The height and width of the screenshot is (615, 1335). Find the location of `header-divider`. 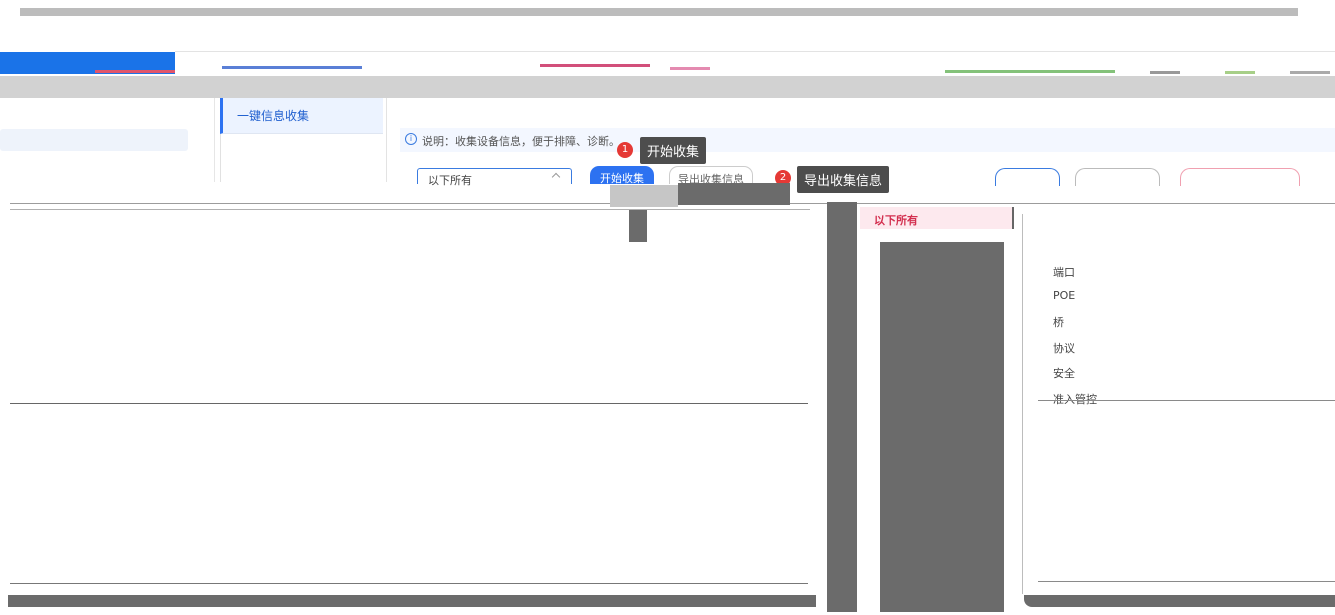

header-divider is located at coordinates (755, 51).